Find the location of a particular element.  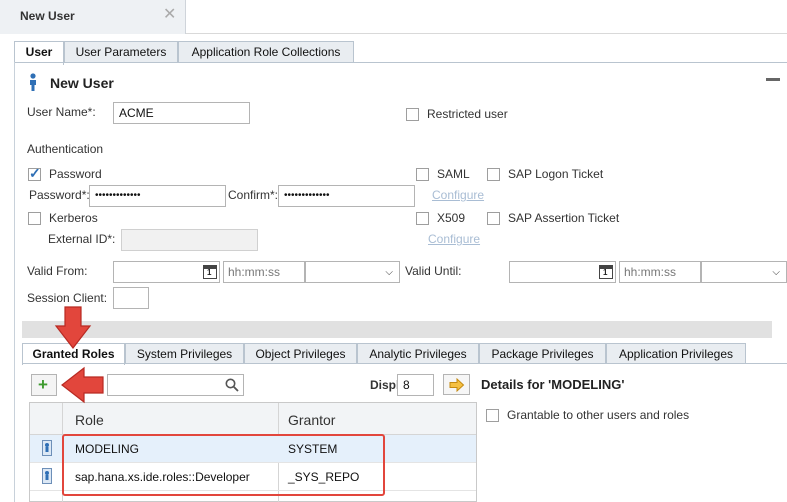

valid-from-timezone-select: ⌵ is located at coordinates (352, 272).